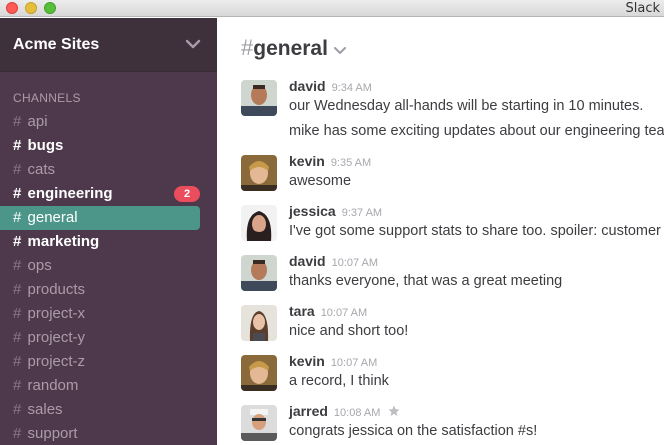  I want to click on sidebar-item-random: # random, so click(108, 386).